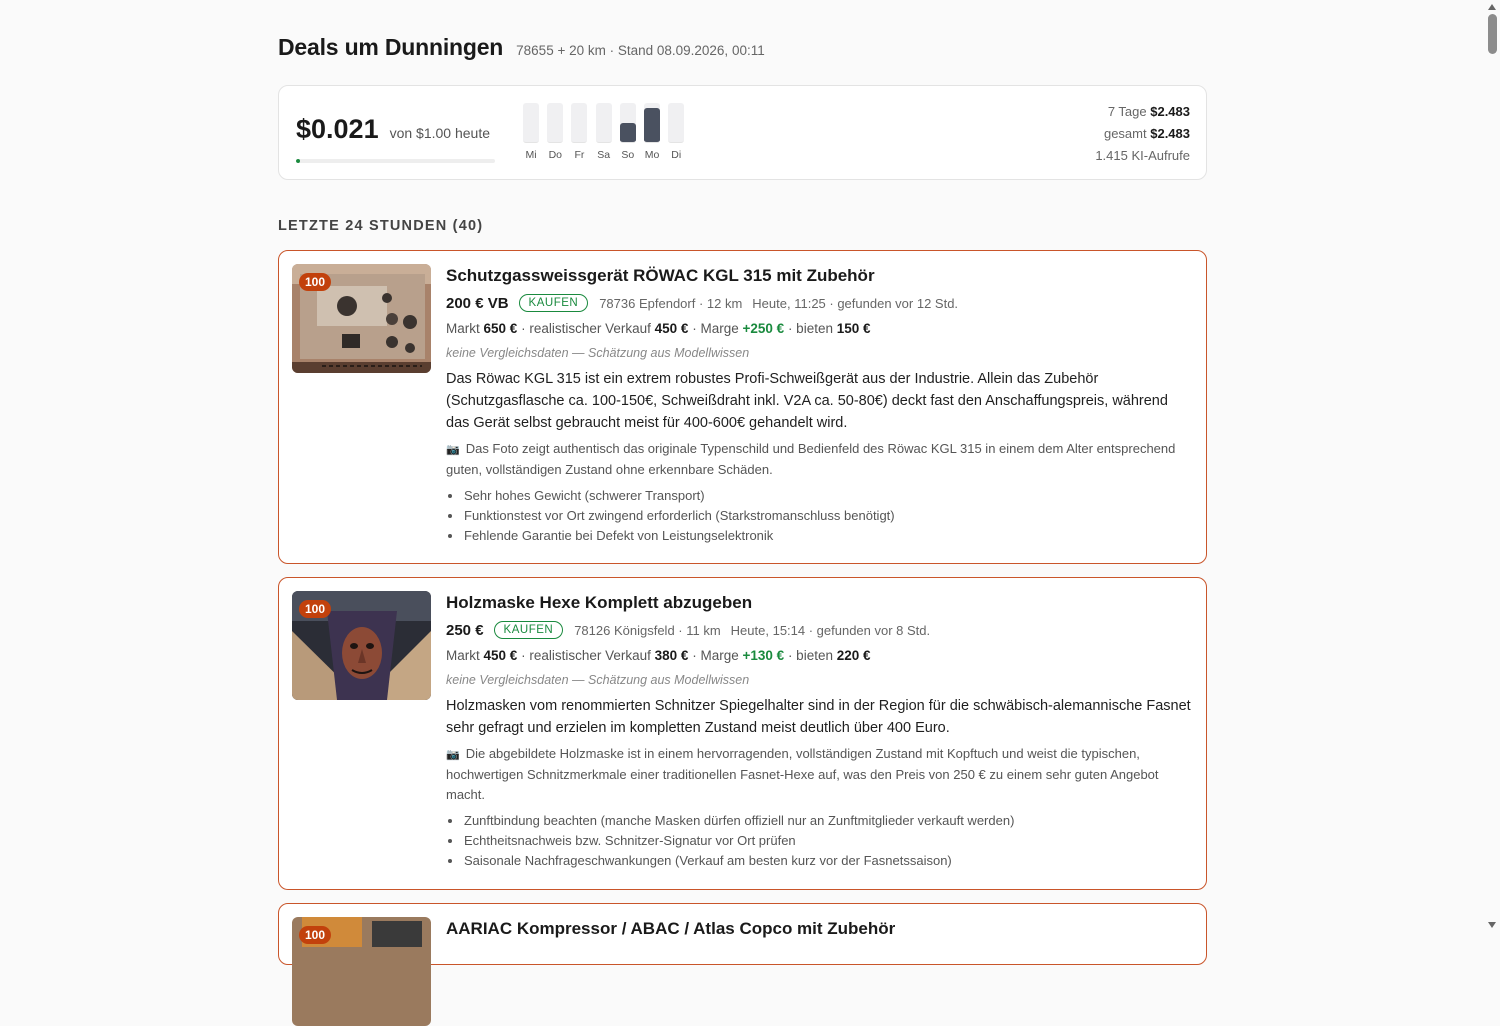 Image resolution: width=1500 pixels, height=1026 pixels. I want to click on day-usage-sa: Sa, so click(604, 132).